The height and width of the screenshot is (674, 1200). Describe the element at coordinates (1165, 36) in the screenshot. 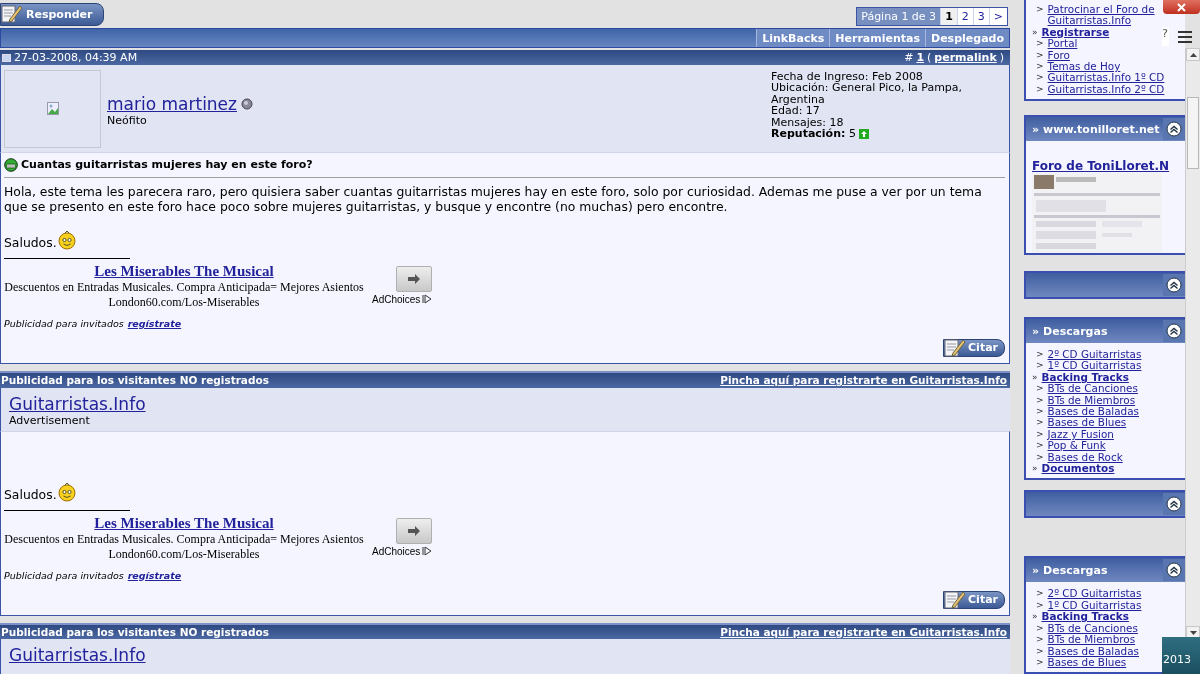

I see `help-field-fragment: ?` at that location.